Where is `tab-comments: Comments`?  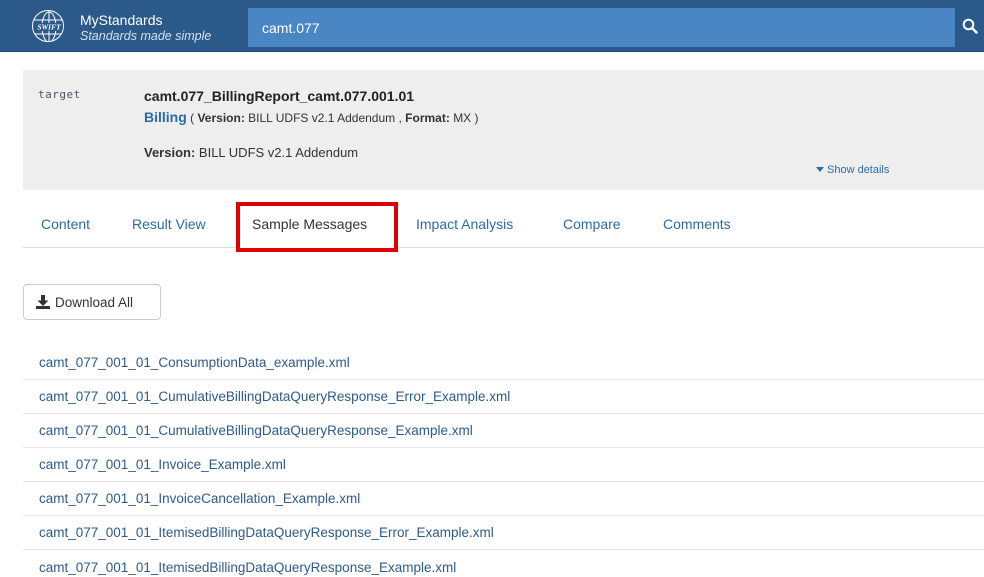 tab-comments: Comments is located at coordinates (697, 224).